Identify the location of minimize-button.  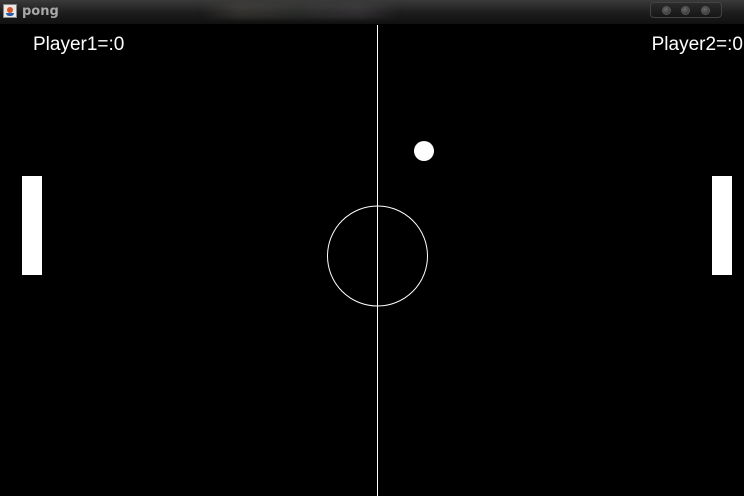
(667, 10).